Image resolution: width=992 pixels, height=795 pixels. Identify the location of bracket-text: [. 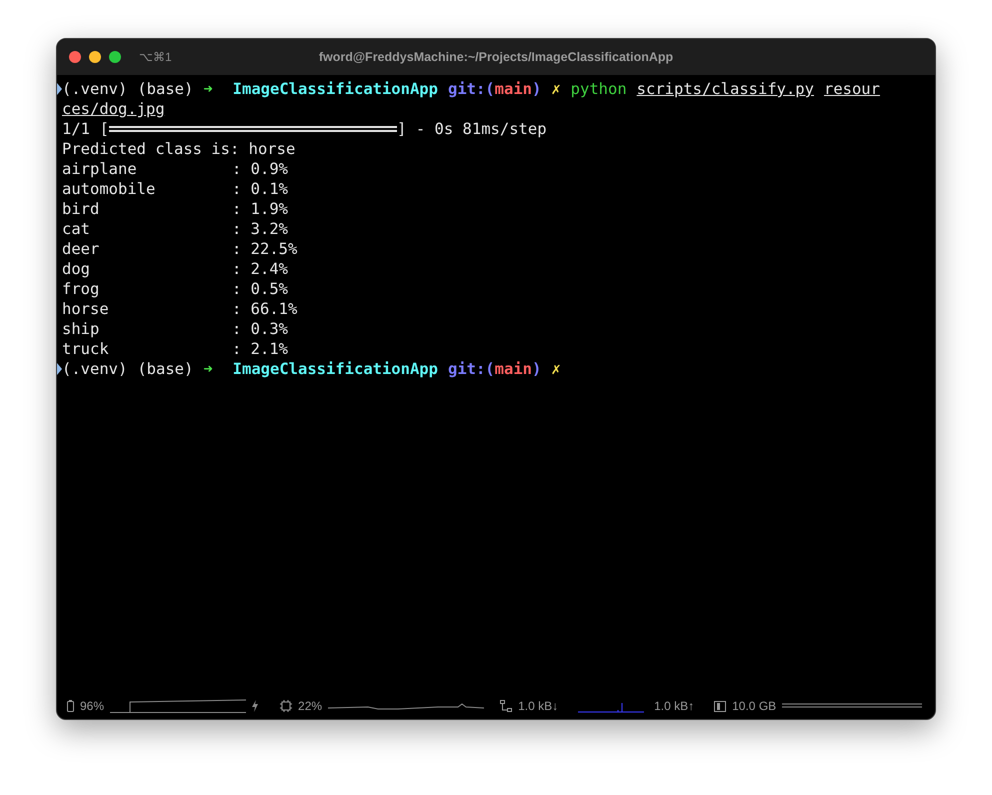
(104, 129).